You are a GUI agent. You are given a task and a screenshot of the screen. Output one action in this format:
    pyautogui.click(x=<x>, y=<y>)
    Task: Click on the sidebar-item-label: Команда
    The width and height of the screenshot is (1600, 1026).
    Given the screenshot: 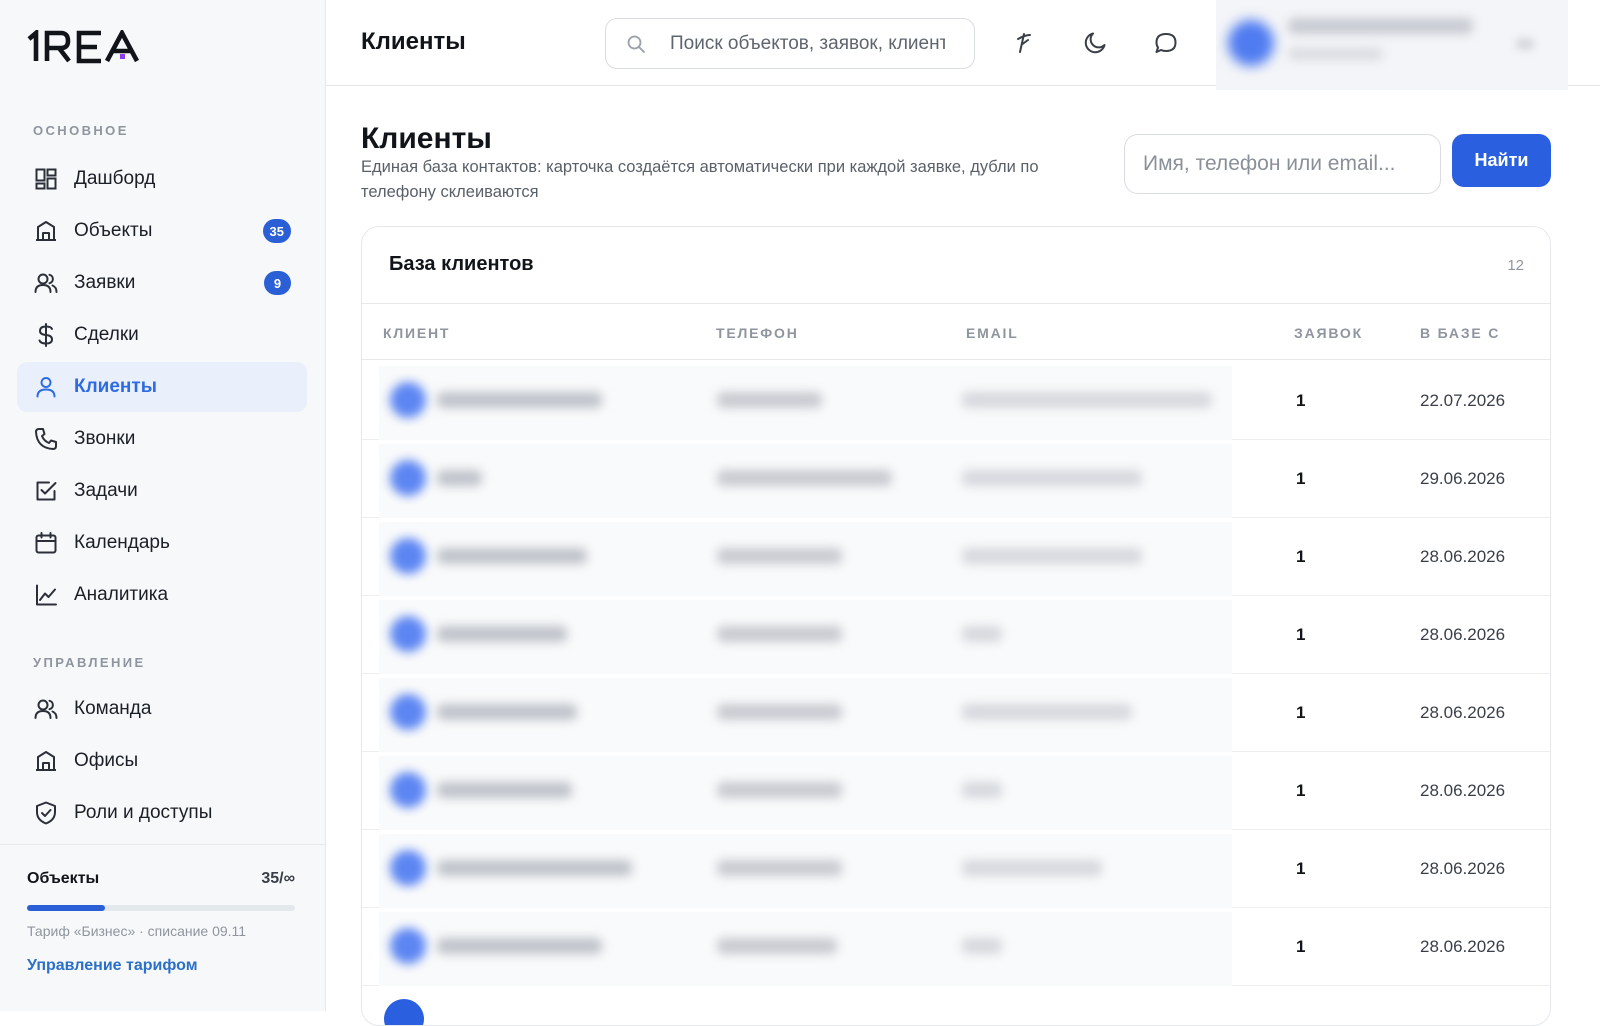 What is the action you would take?
    pyautogui.click(x=113, y=708)
    